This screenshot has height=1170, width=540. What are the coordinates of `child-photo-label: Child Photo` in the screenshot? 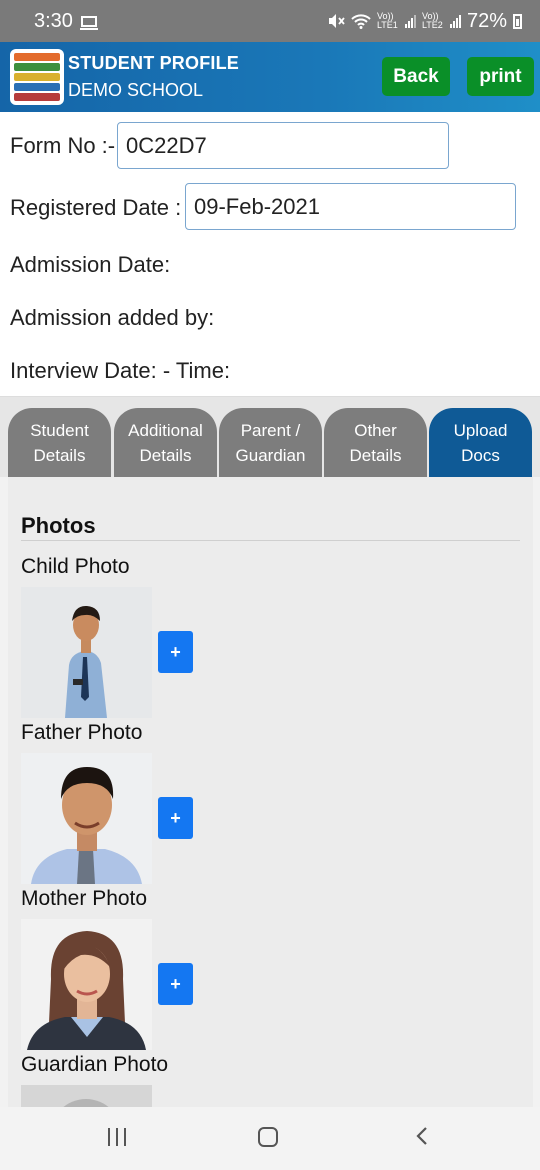 It's located at (75, 566).